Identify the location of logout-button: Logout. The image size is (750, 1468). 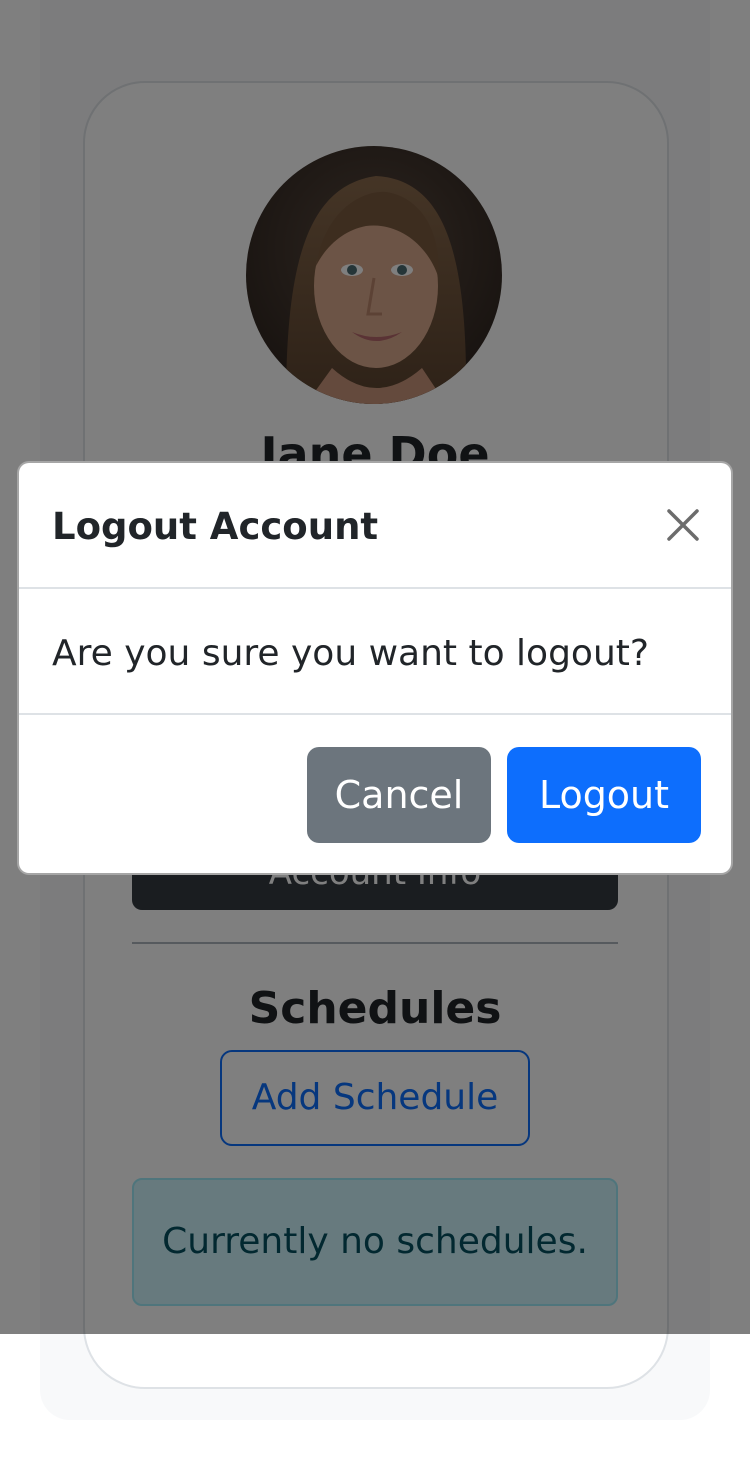
(604, 795).